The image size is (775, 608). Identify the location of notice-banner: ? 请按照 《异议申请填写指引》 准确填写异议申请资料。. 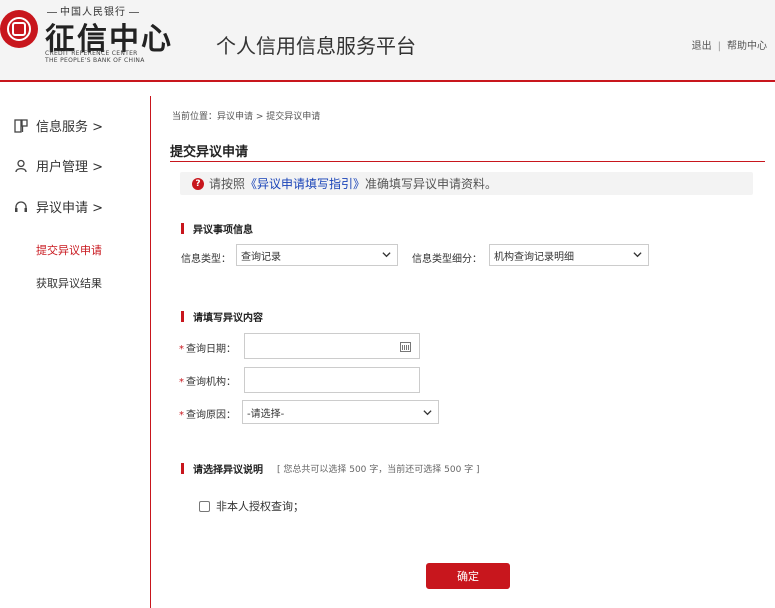
(466, 183).